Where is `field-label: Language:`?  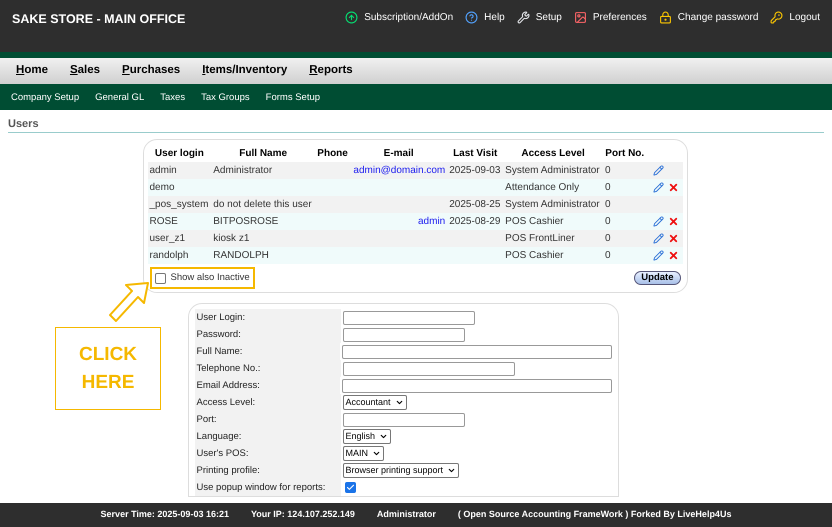
field-label: Language: is located at coordinates (219, 437).